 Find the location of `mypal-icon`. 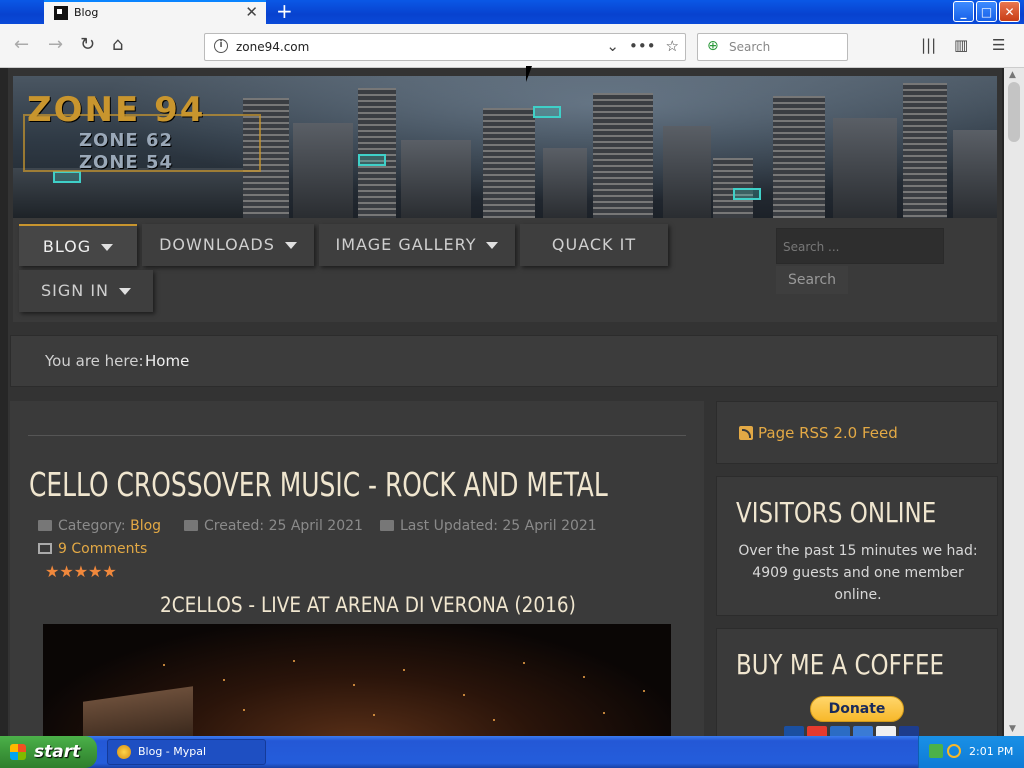

mypal-icon is located at coordinates (124, 752).